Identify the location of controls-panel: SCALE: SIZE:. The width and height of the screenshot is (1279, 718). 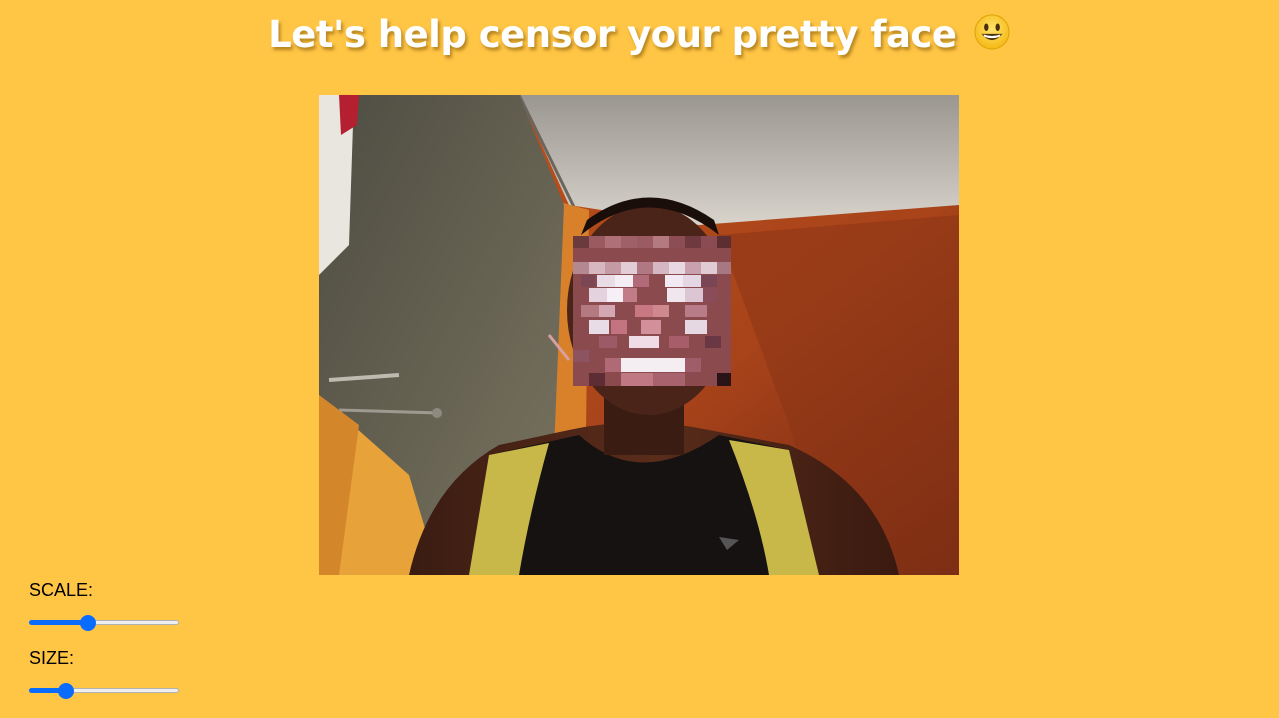
(129, 646).